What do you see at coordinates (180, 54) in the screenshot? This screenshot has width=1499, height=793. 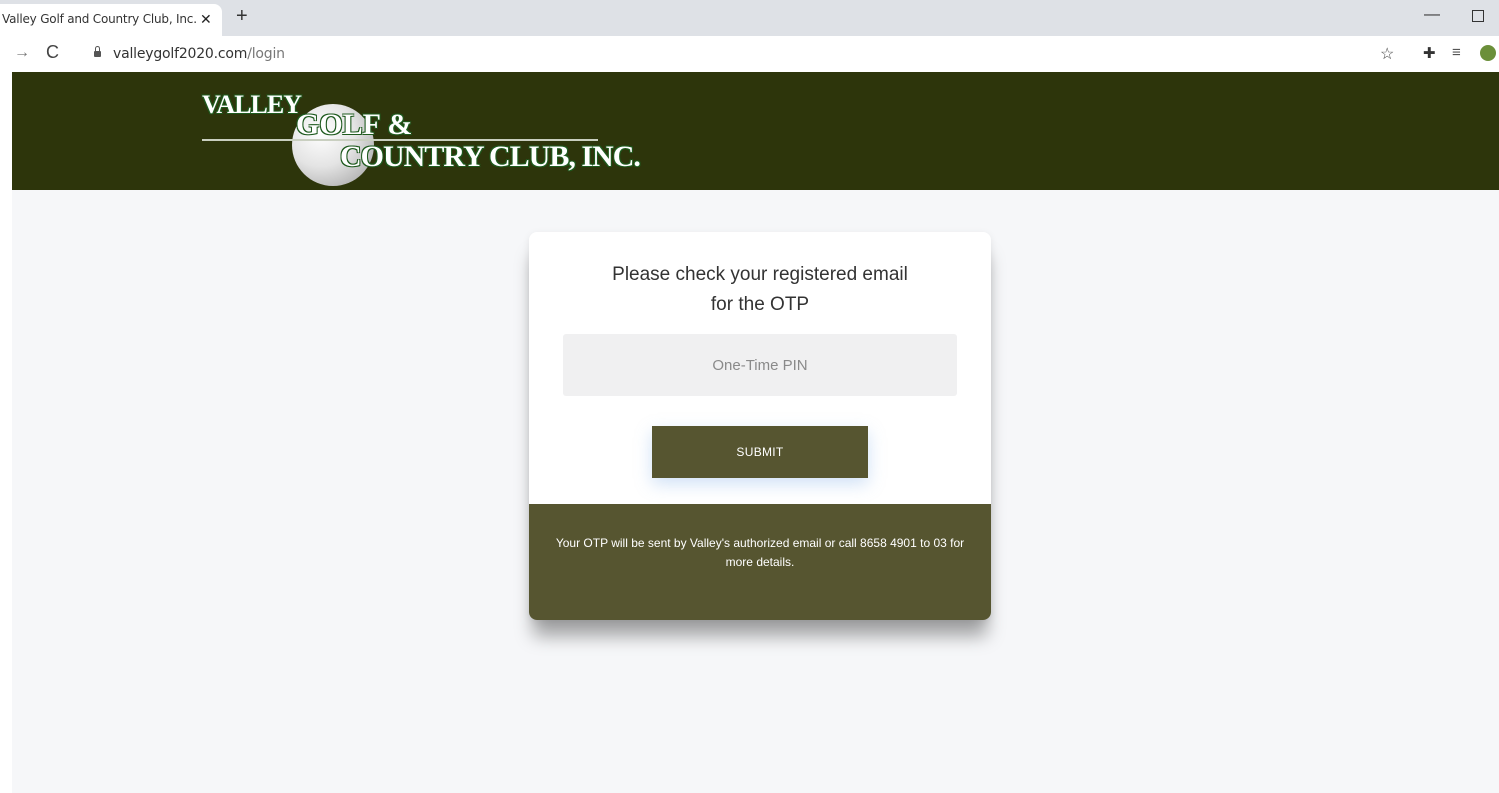 I see `url-domain: valleygolf2020.com` at bounding box center [180, 54].